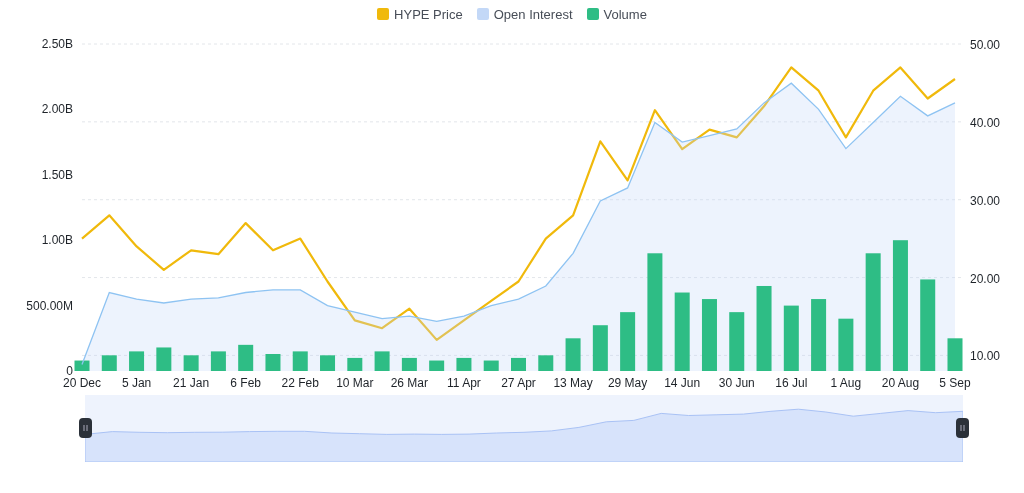  Describe the element at coordinates (300, 383) in the screenshot. I see `axis-label: 22 Feb` at that location.